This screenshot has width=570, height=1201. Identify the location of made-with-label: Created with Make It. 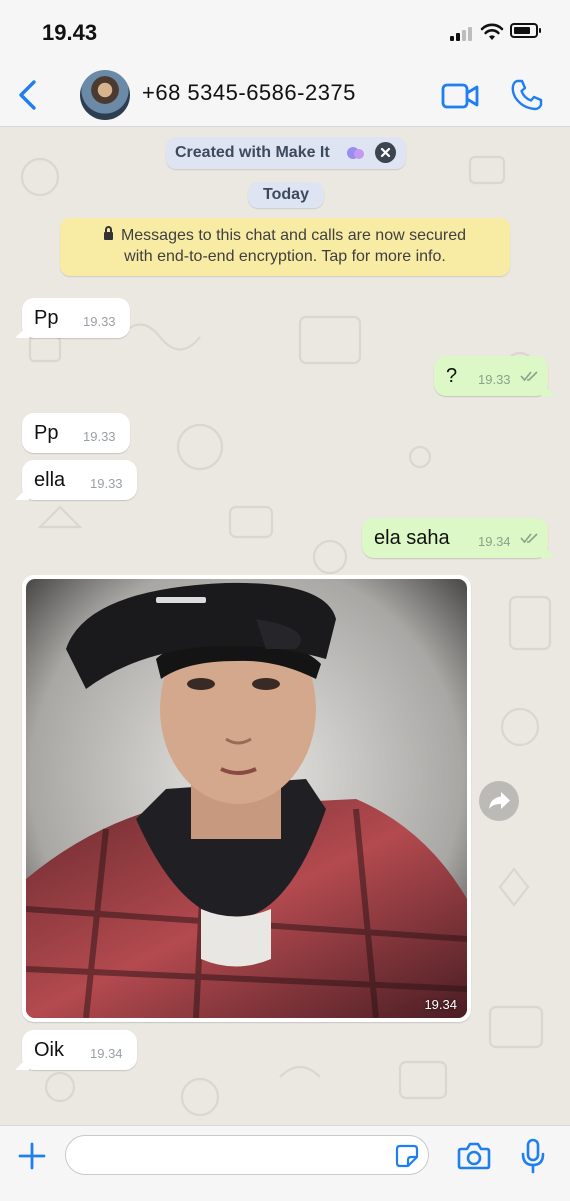
(252, 152).